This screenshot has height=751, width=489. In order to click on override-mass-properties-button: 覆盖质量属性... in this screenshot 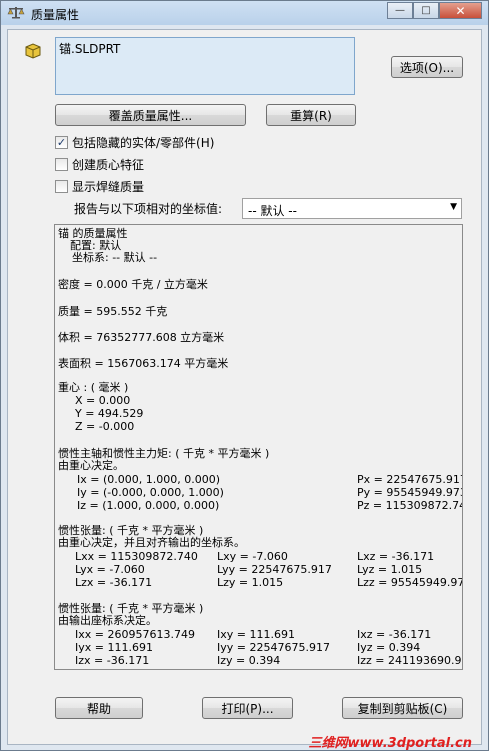, I will do `click(150, 115)`.